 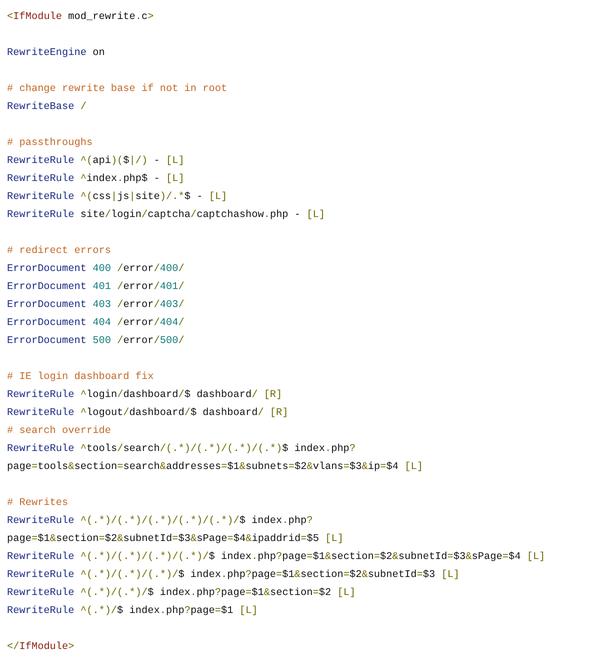 What do you see at coordinates (276, 557) in the screenshot?
I see `code-line: RewriteRule ^(.*)/(.*)/(.*)/(.*)/$ index.php?page=$1&section=$2&subnetId=$3&sPage=$4 [L]` at bounding box center [276, 557].